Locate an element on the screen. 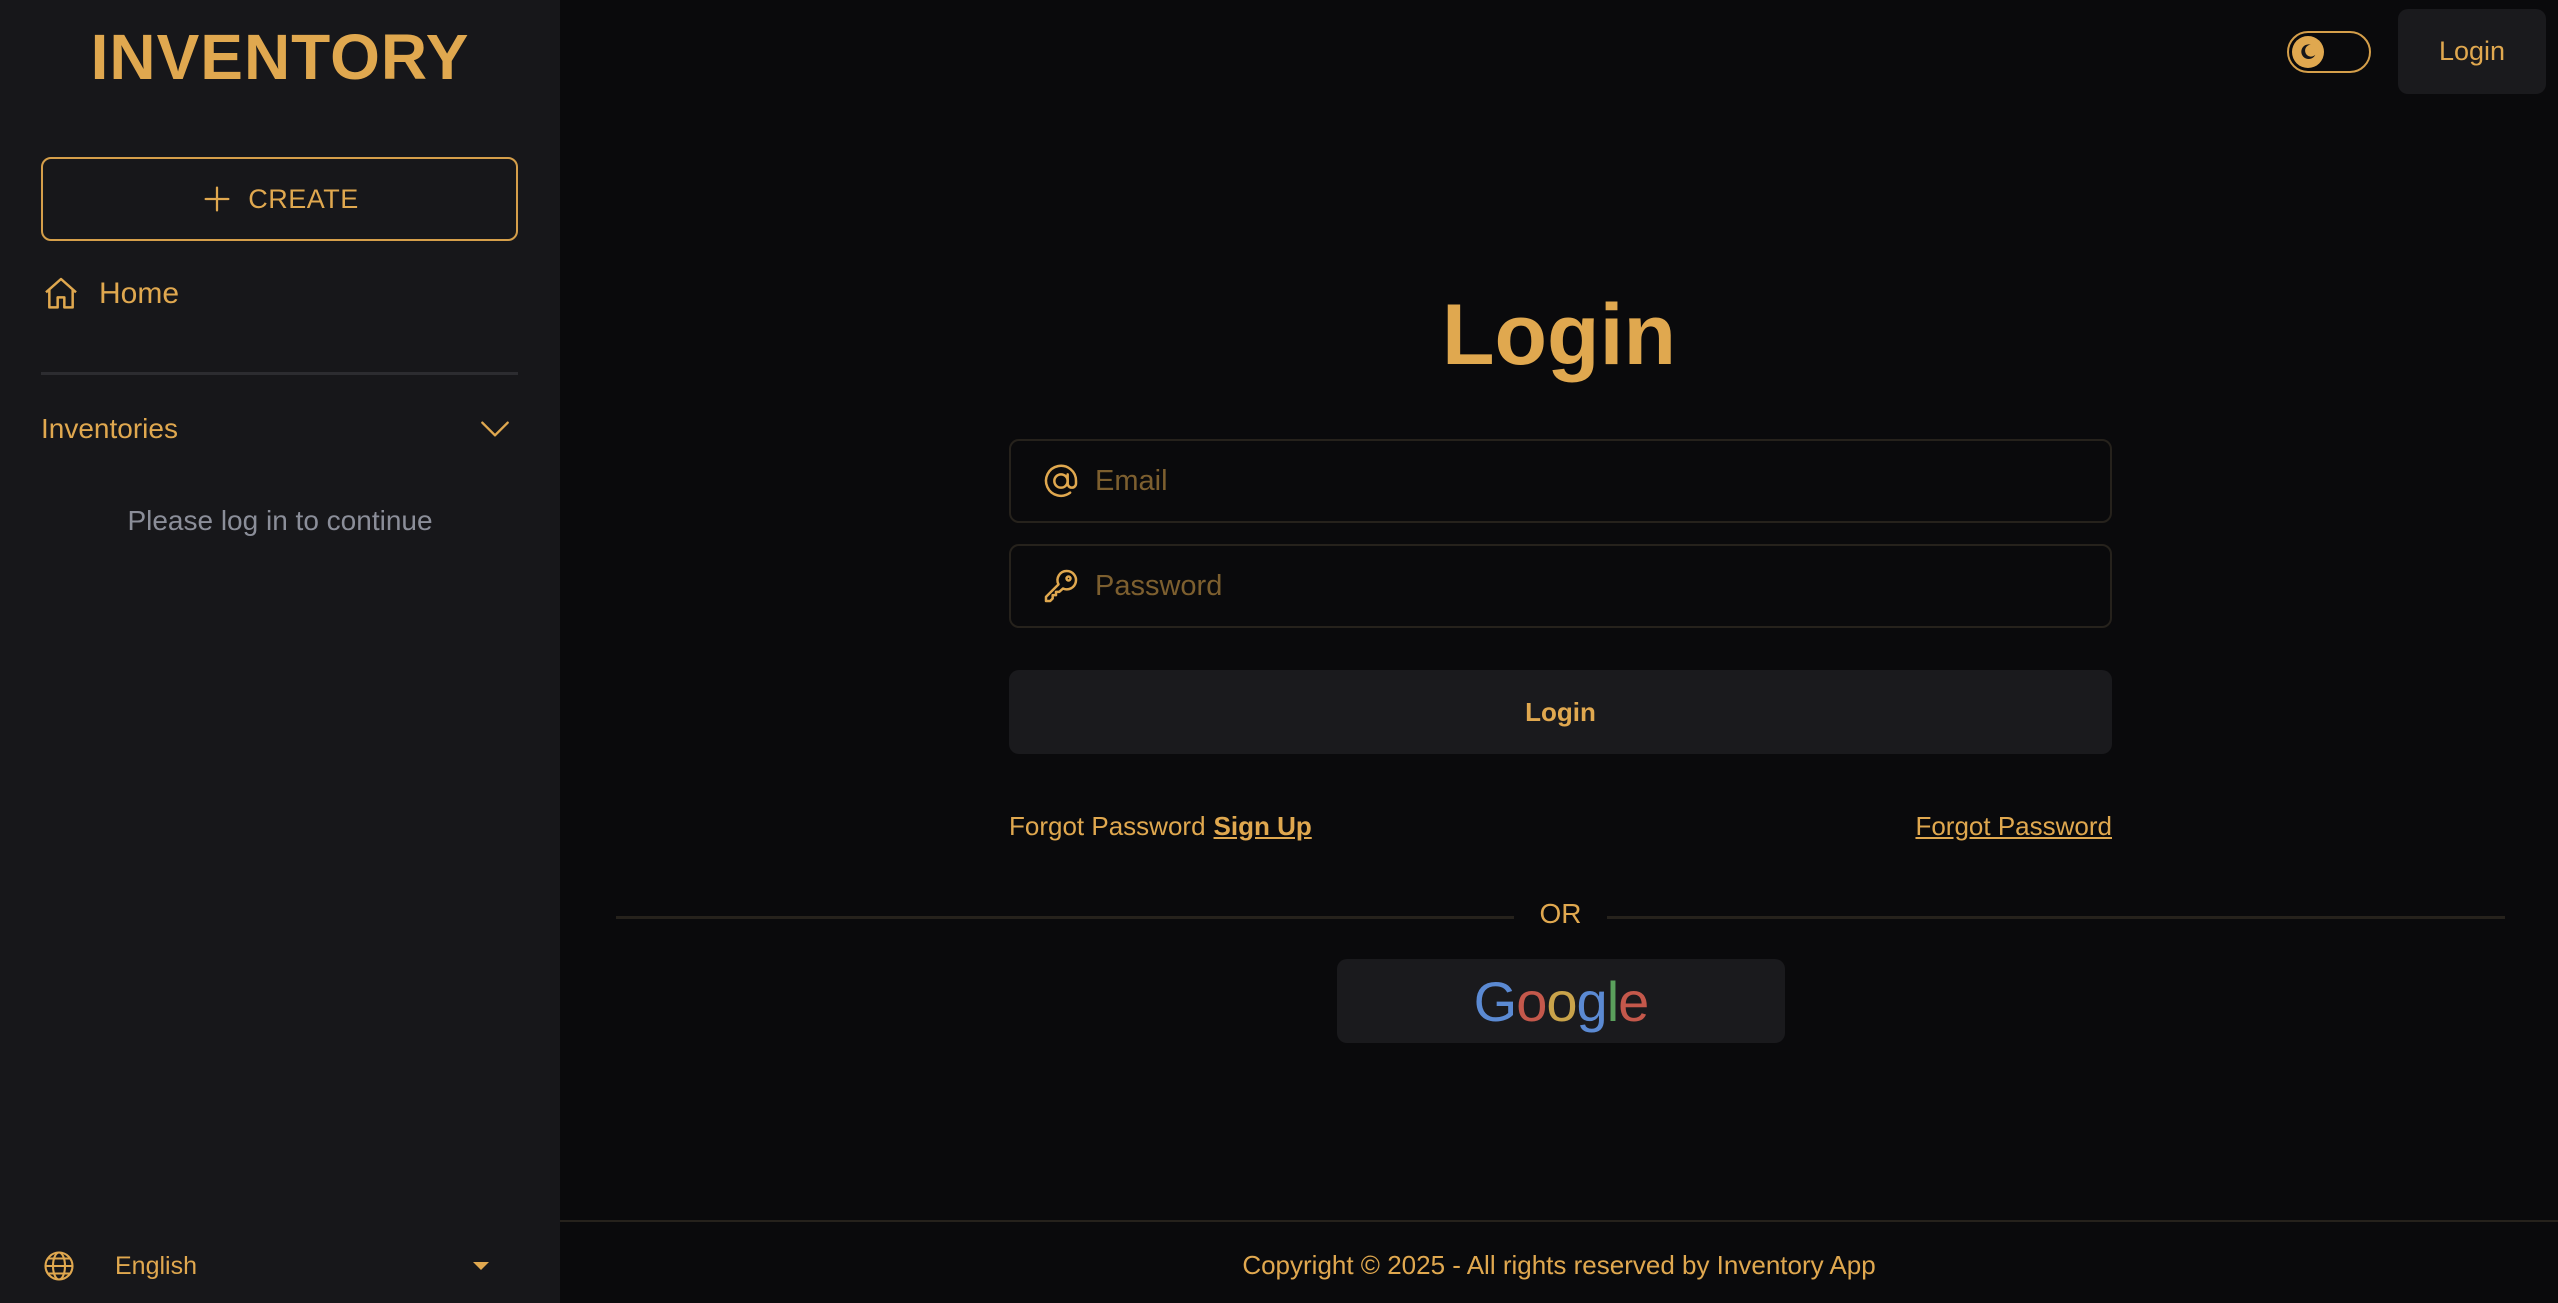 The image size is (2558, 1303). page-title: Login is located at coordinates (1559, 335).